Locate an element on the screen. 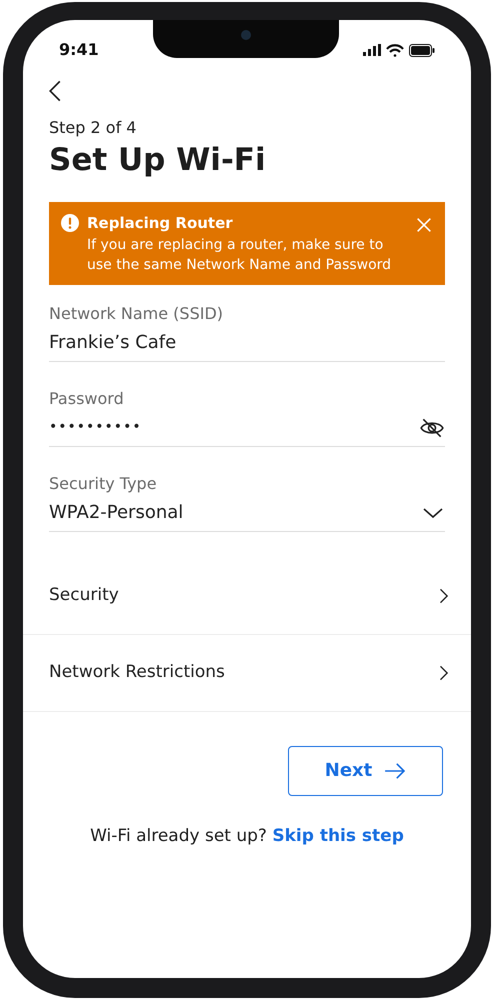  camera-icon is located at coordinates (246, 35).